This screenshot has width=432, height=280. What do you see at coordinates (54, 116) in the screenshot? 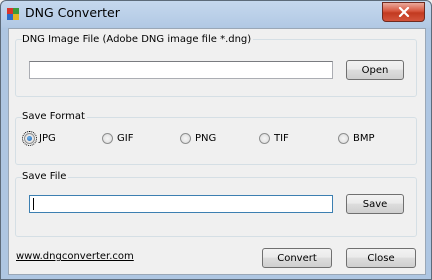
I see `save-format-group-label: Save Format` at bounding box center [54, 116].